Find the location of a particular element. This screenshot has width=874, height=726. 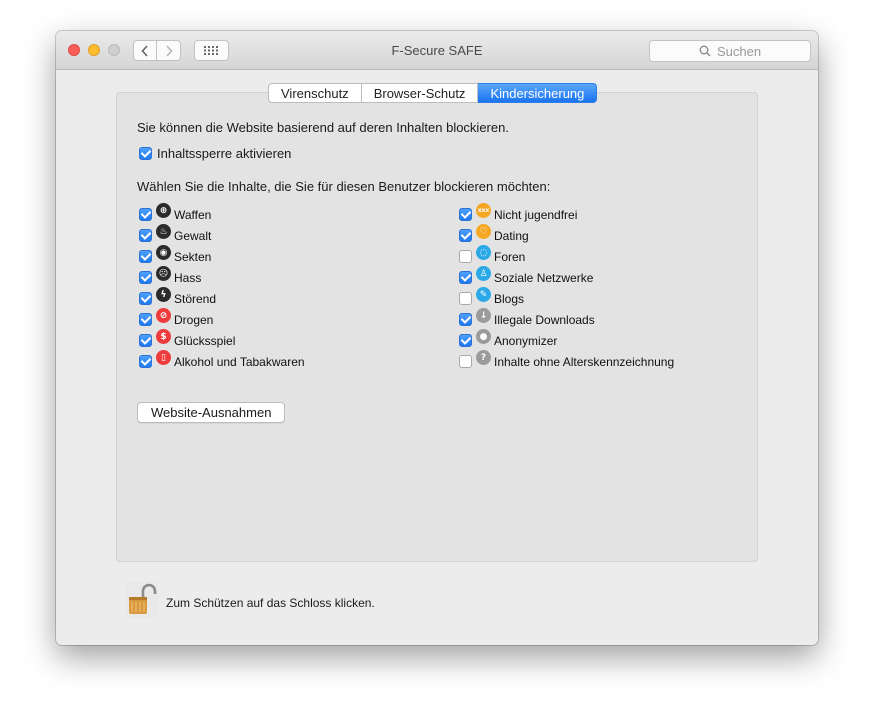

category-row: ? Inhalte ohne Alterskennzeichnung is located at coordinates (567, 361).